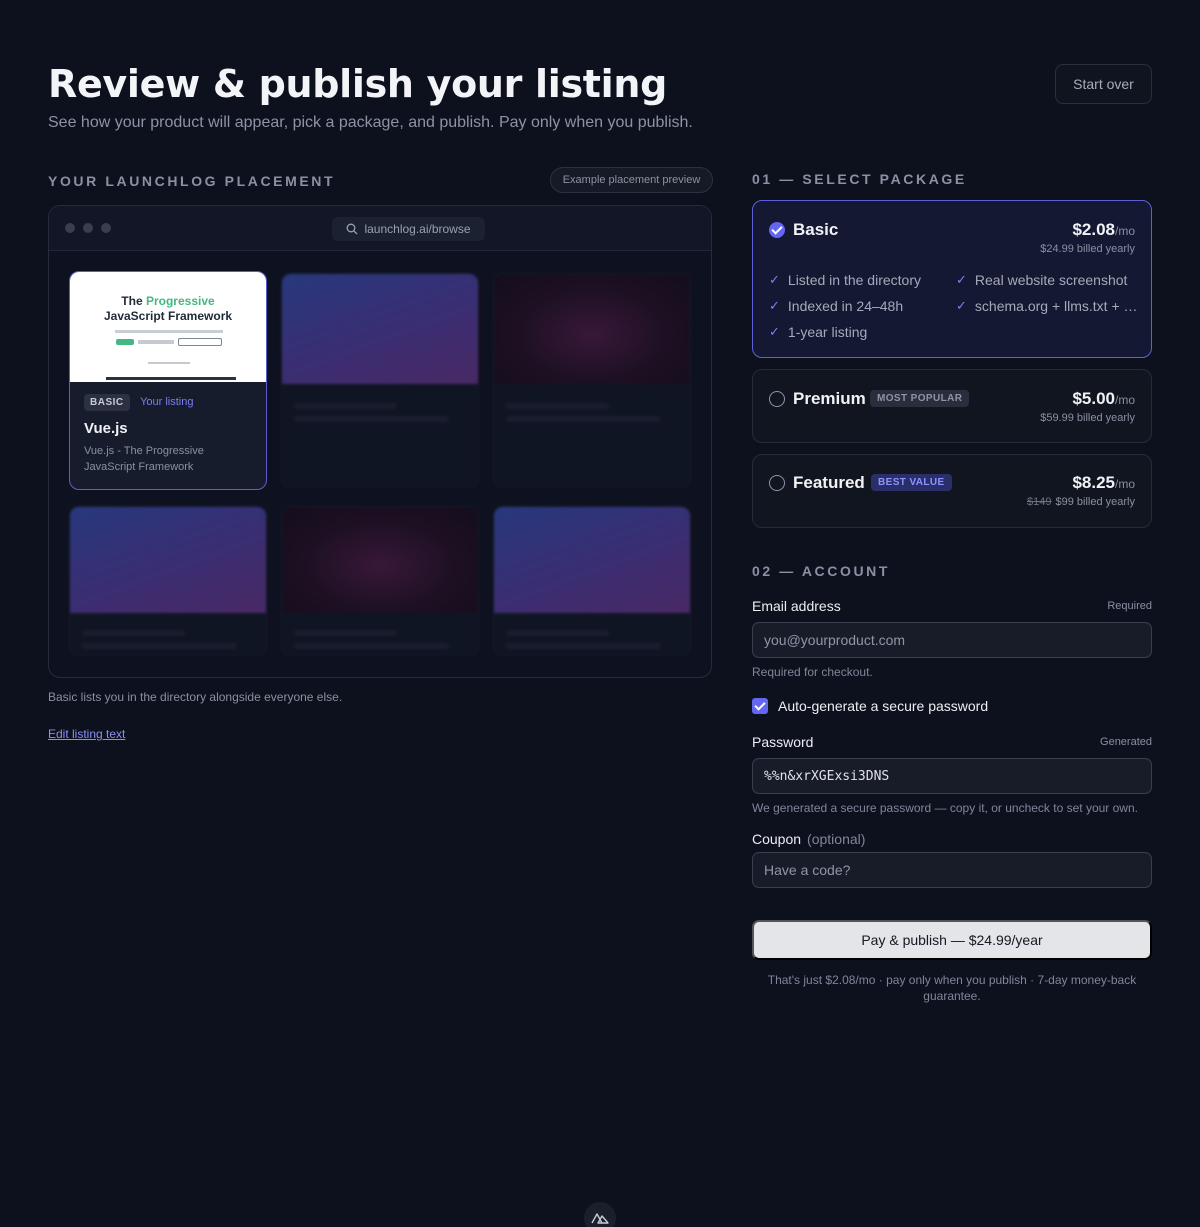  Describe the element at coordinates (358, 84) in the screenshot. I see `page-title: Review & publish your listing` at that location.